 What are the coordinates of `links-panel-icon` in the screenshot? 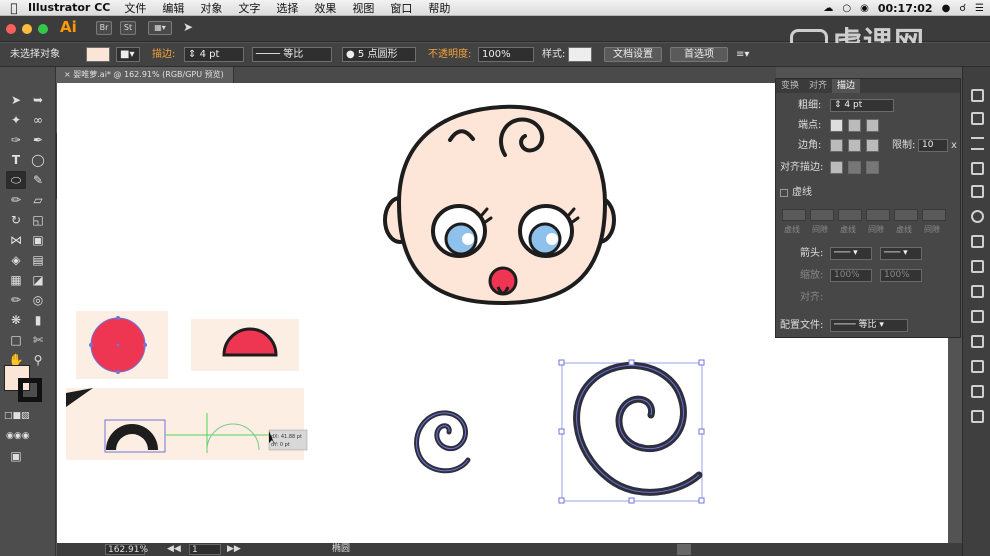 It's located at (977, 366).